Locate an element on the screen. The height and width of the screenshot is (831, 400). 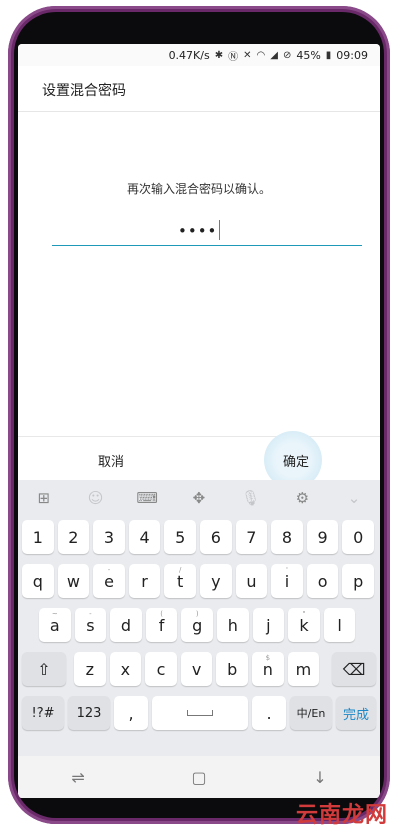
key-f: (f is located at coordinates (161, 625).